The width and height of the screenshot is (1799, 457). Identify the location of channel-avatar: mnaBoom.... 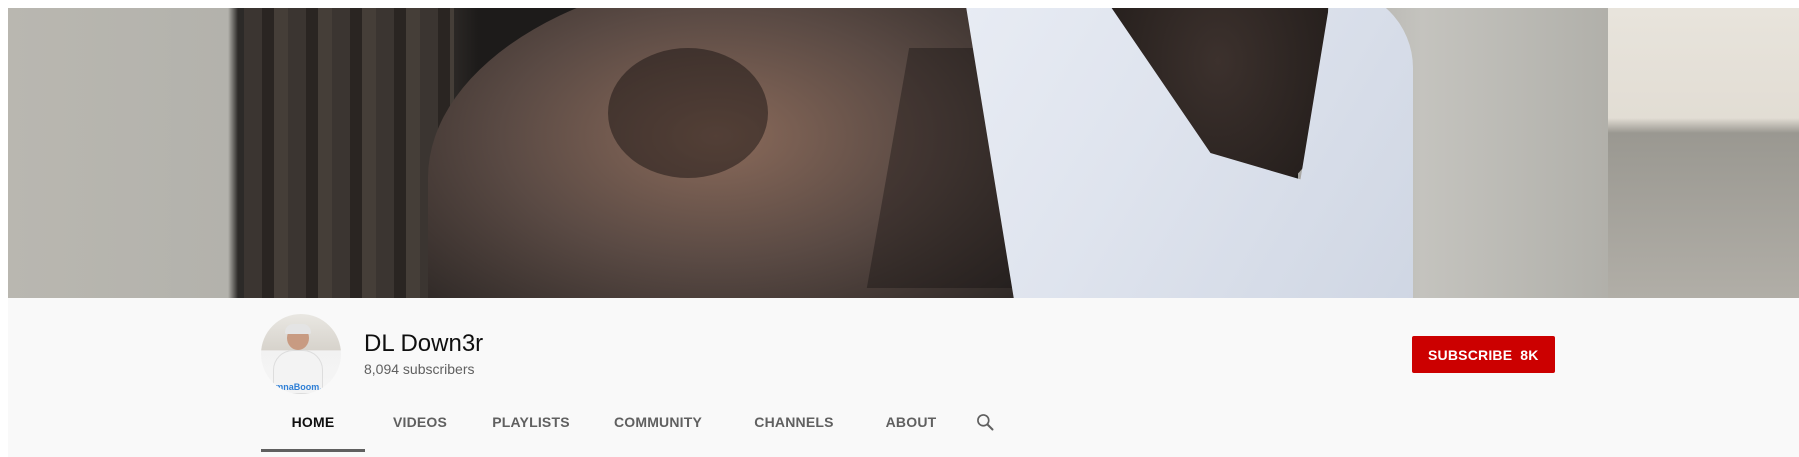
(301, 354).